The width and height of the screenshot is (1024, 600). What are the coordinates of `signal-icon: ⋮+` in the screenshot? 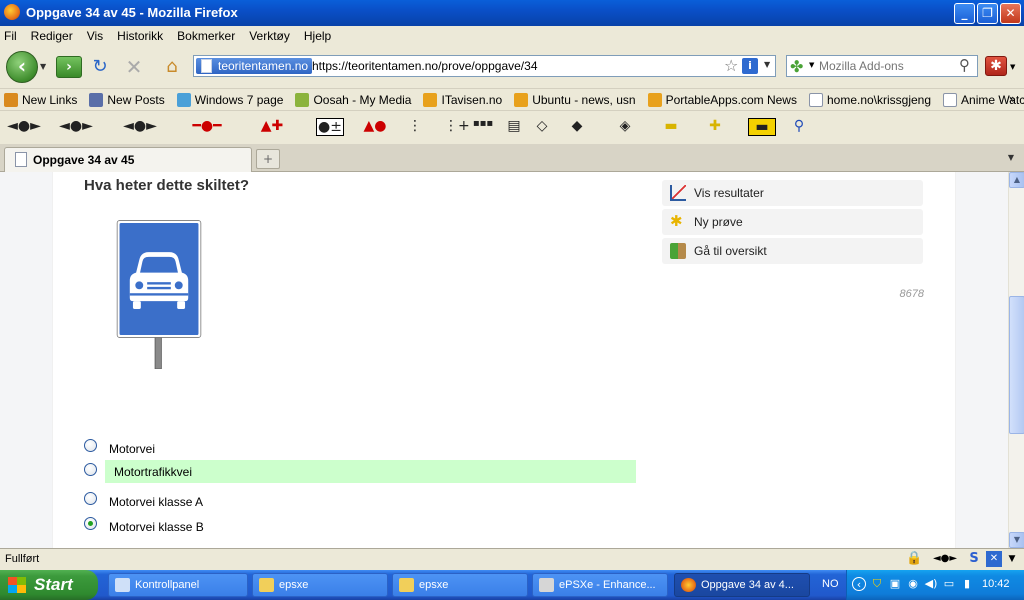 It's located at (457, 127).